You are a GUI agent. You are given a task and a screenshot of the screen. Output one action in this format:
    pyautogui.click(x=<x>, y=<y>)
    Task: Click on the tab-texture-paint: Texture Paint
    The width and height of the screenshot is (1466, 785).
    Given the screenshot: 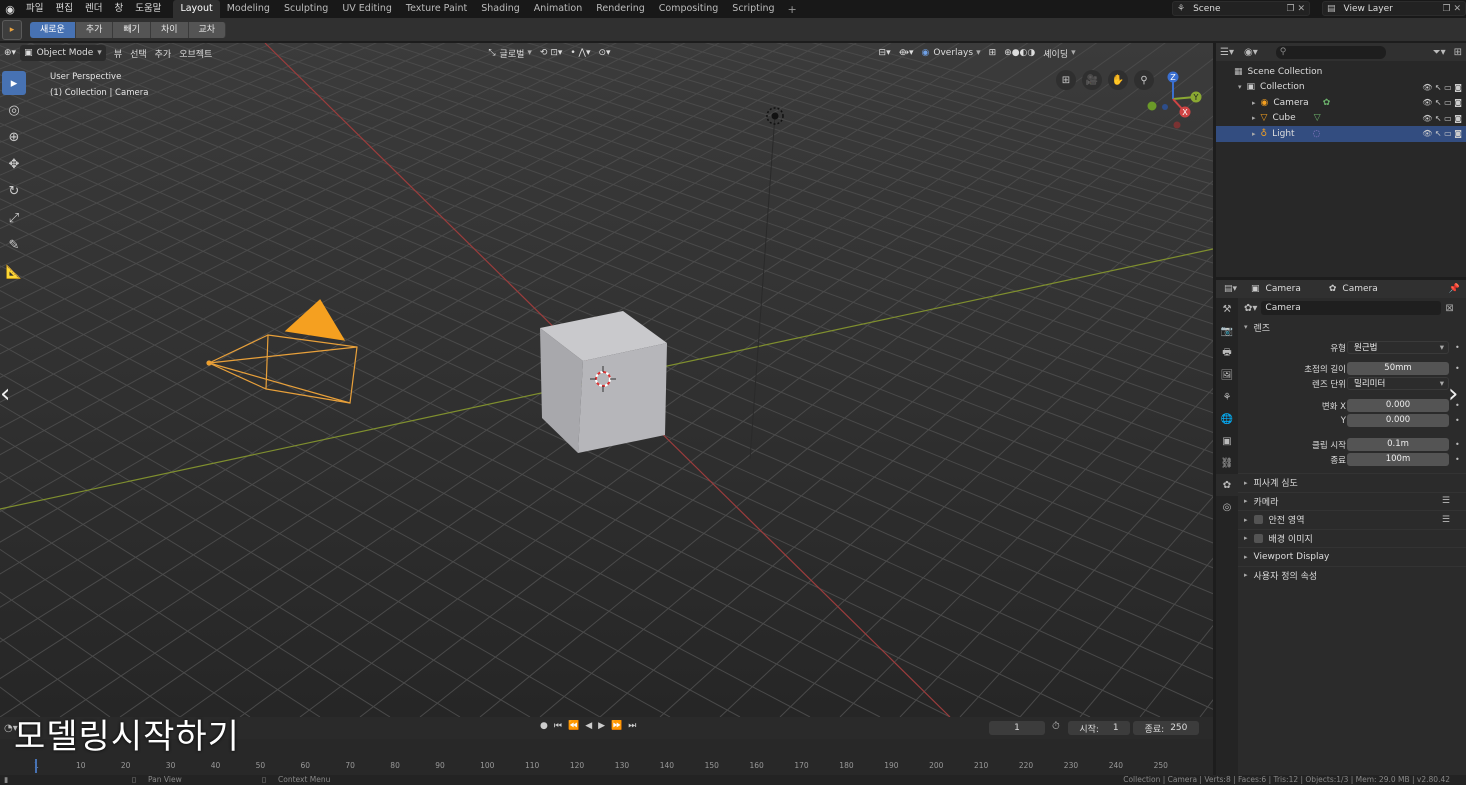 What is the action you would take?
    pyautogui.click(x=436, y=9)
    